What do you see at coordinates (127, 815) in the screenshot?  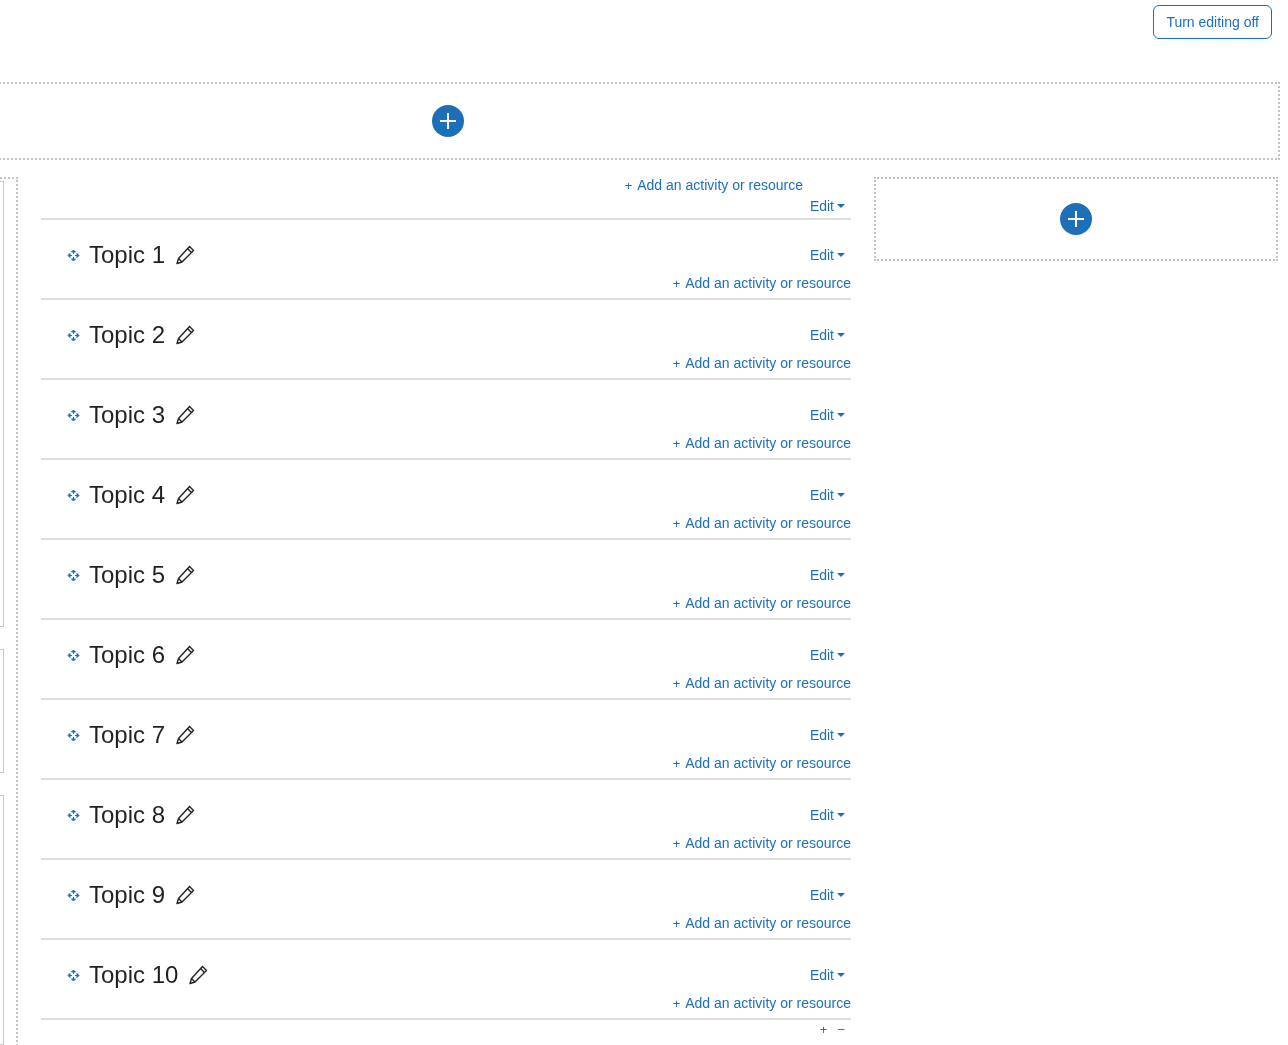 I see `topic-title: Topic 8` at bounding box center [127, 815].